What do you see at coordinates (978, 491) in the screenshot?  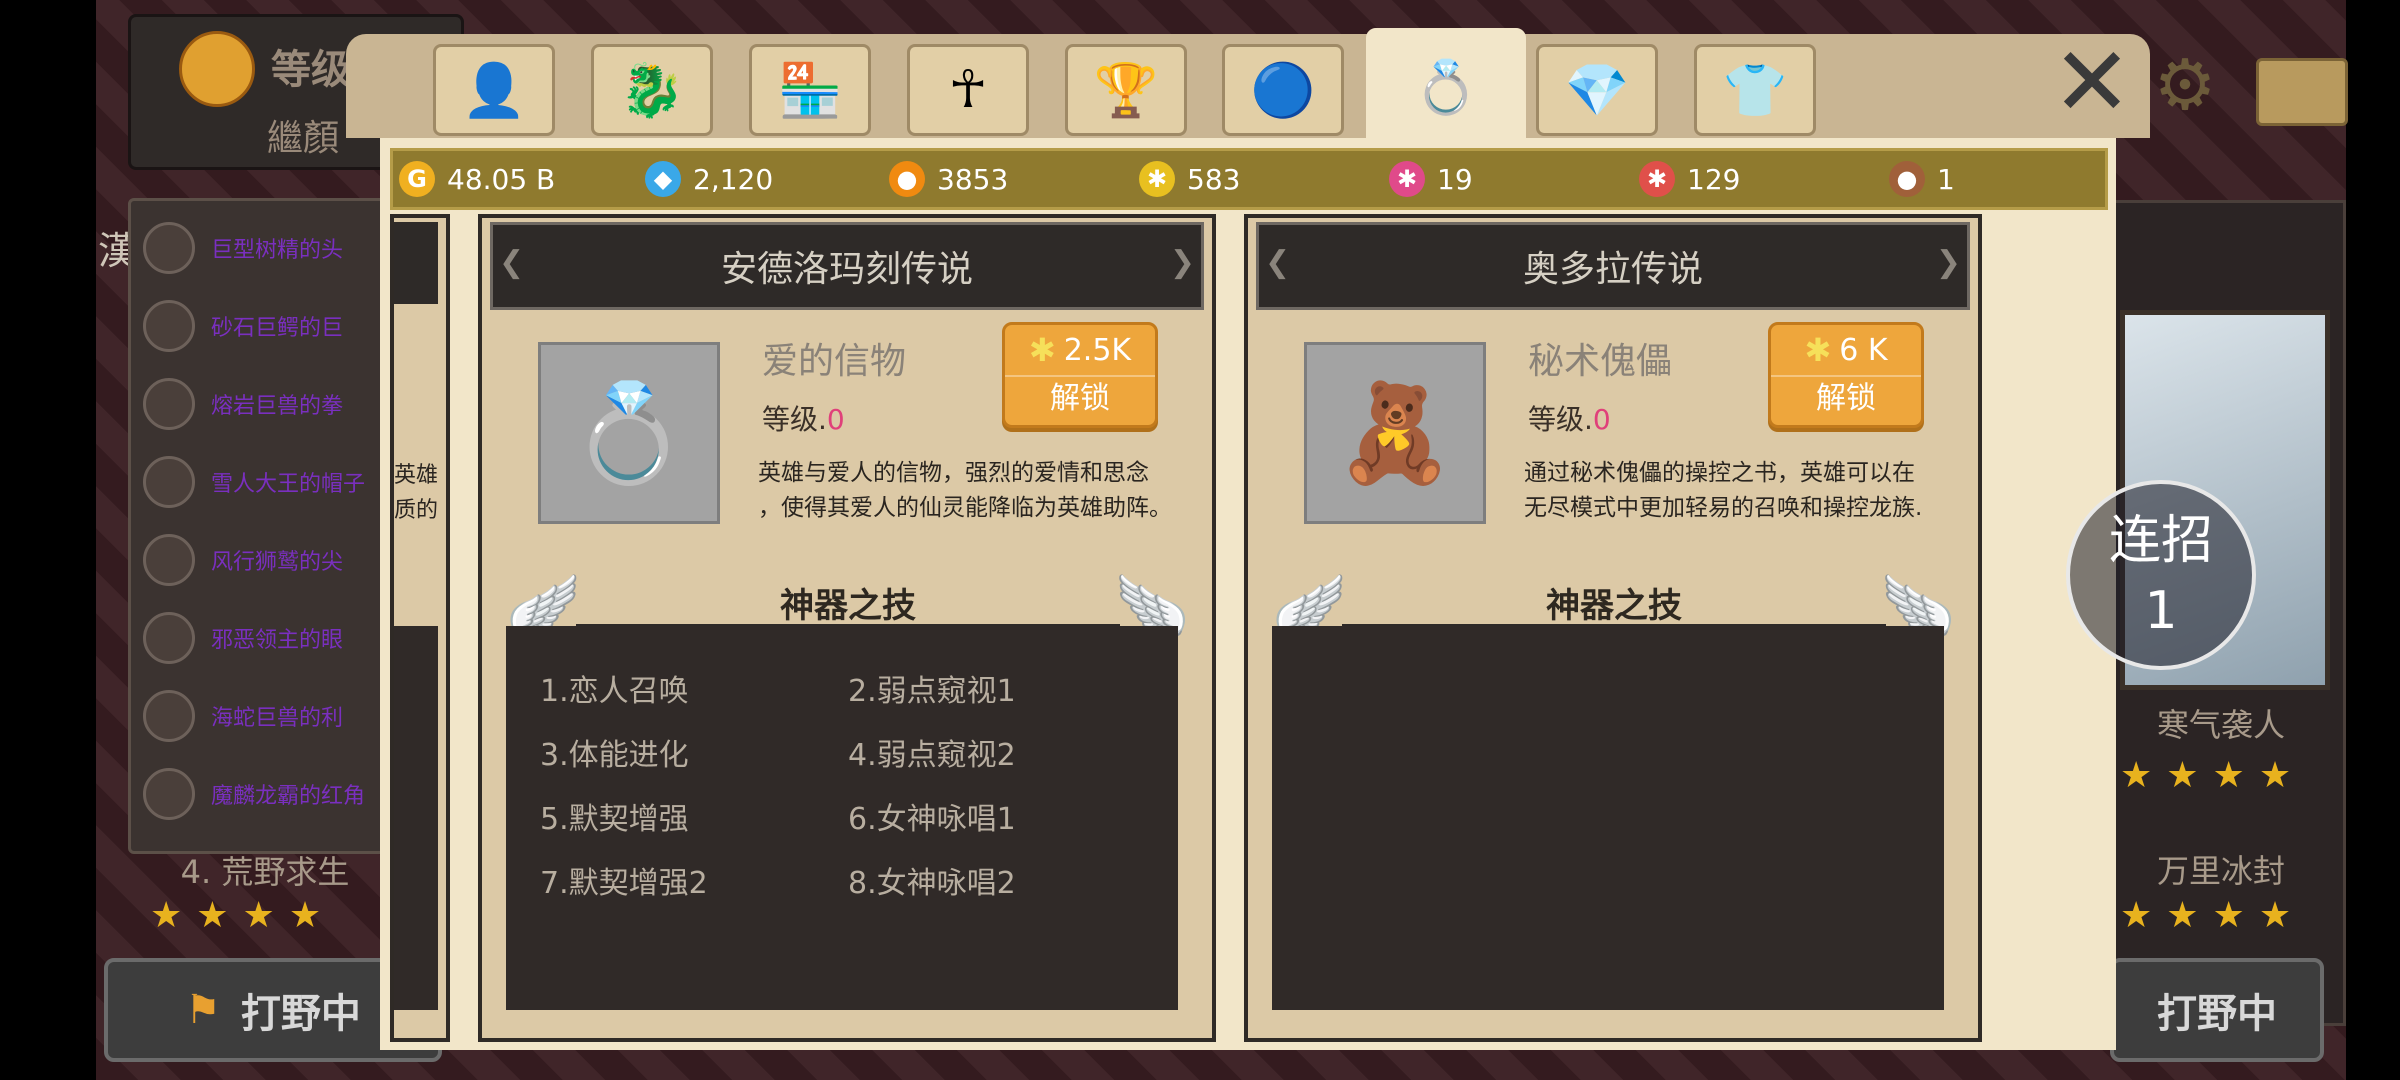 I see `artifact-description: 英雄与爱人的信物，强烈的爱情和思念 ，使得其爱人的仙灵能降临为英雄助阵。` at bounding box center [978, 491].